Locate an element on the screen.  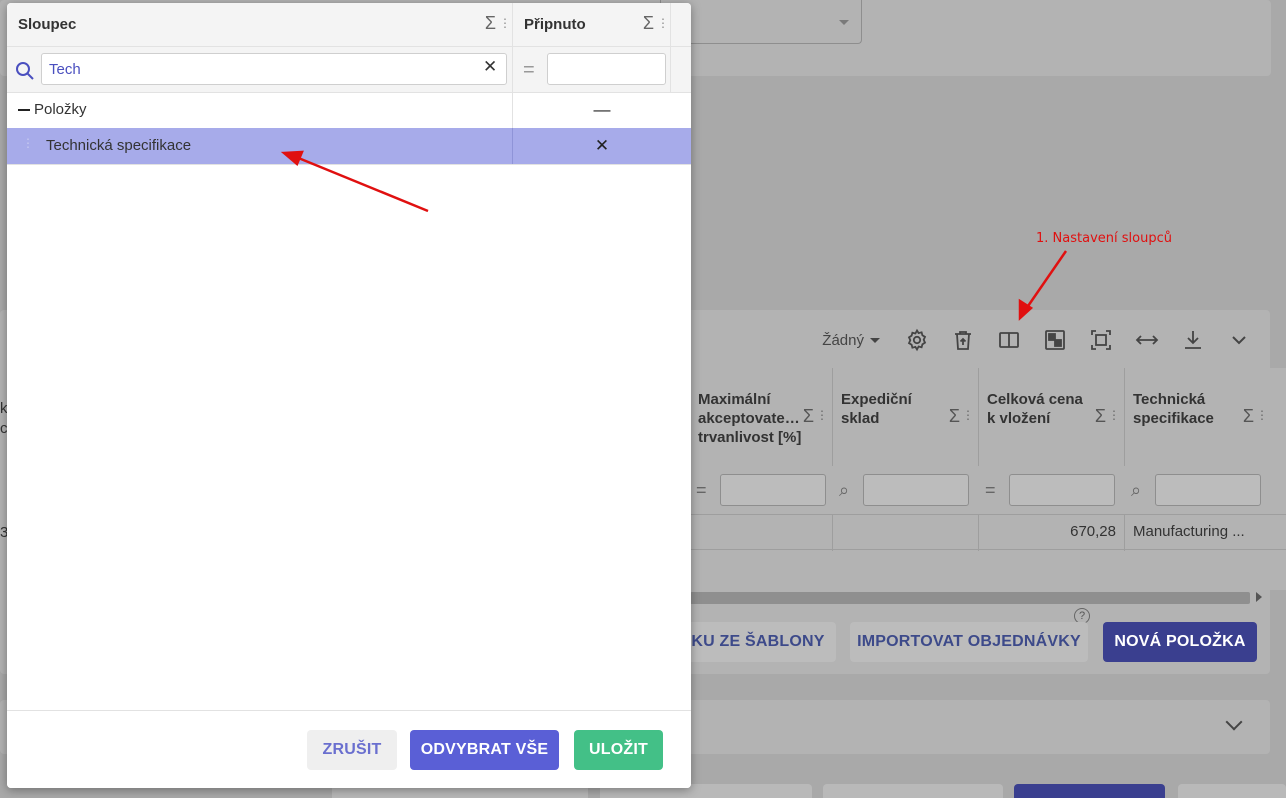
search-icon is located at coordinates (25, 71).